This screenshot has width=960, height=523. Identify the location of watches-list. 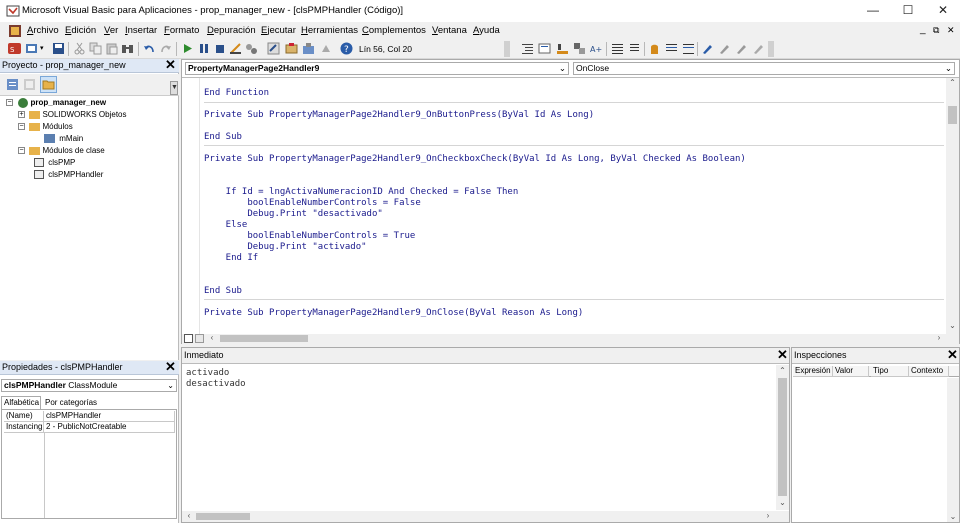
(870, 448).